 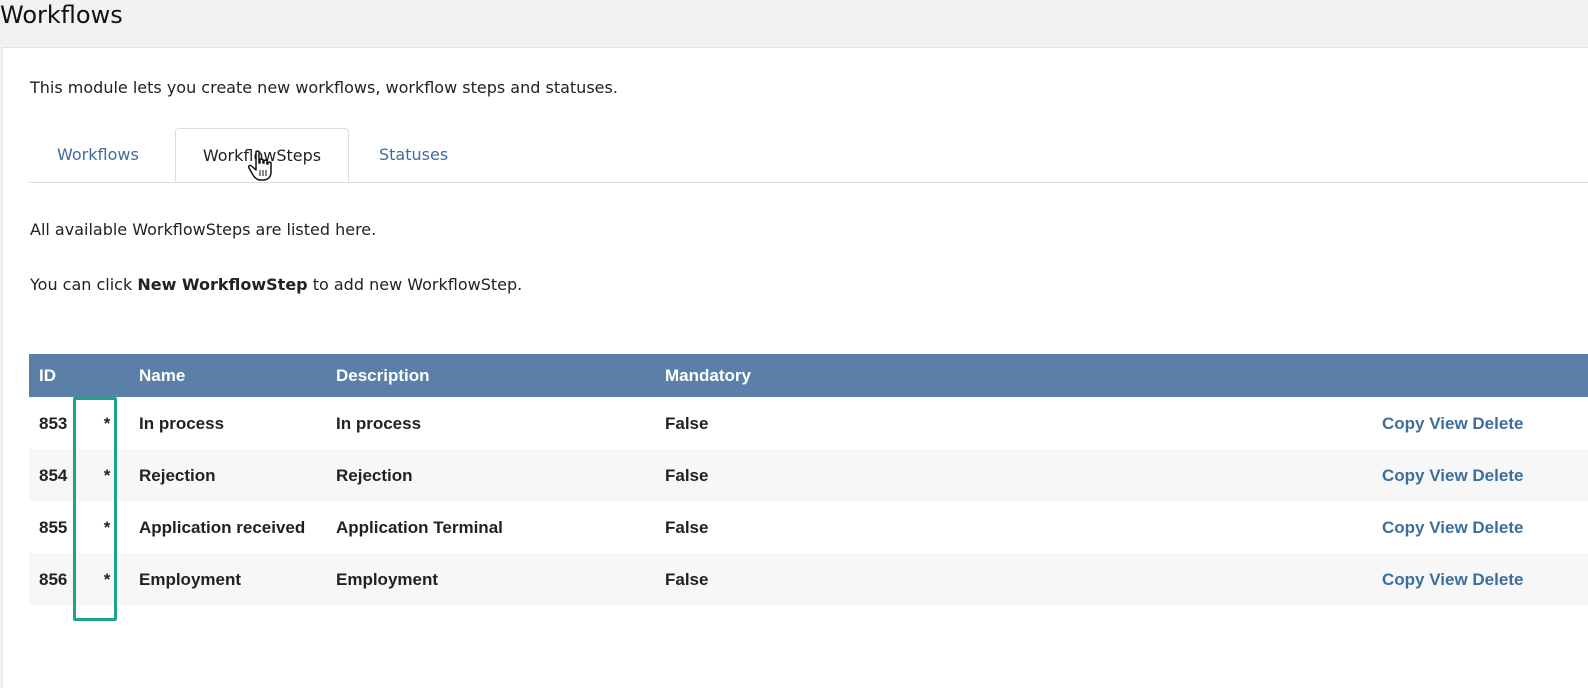 What do you see at coordinates (162, 375) in the screenshot?
I see `col-name: Name` at bounding box center [162, 375].